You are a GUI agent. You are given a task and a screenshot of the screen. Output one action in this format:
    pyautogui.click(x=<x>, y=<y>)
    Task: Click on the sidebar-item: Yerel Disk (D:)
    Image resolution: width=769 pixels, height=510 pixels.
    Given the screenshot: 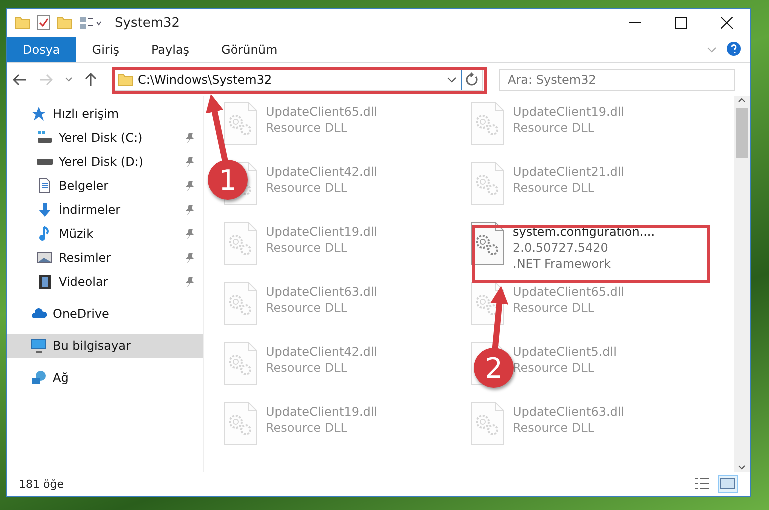 What is the action you would take?
    pyautogui.click(x=105, y=162)
    